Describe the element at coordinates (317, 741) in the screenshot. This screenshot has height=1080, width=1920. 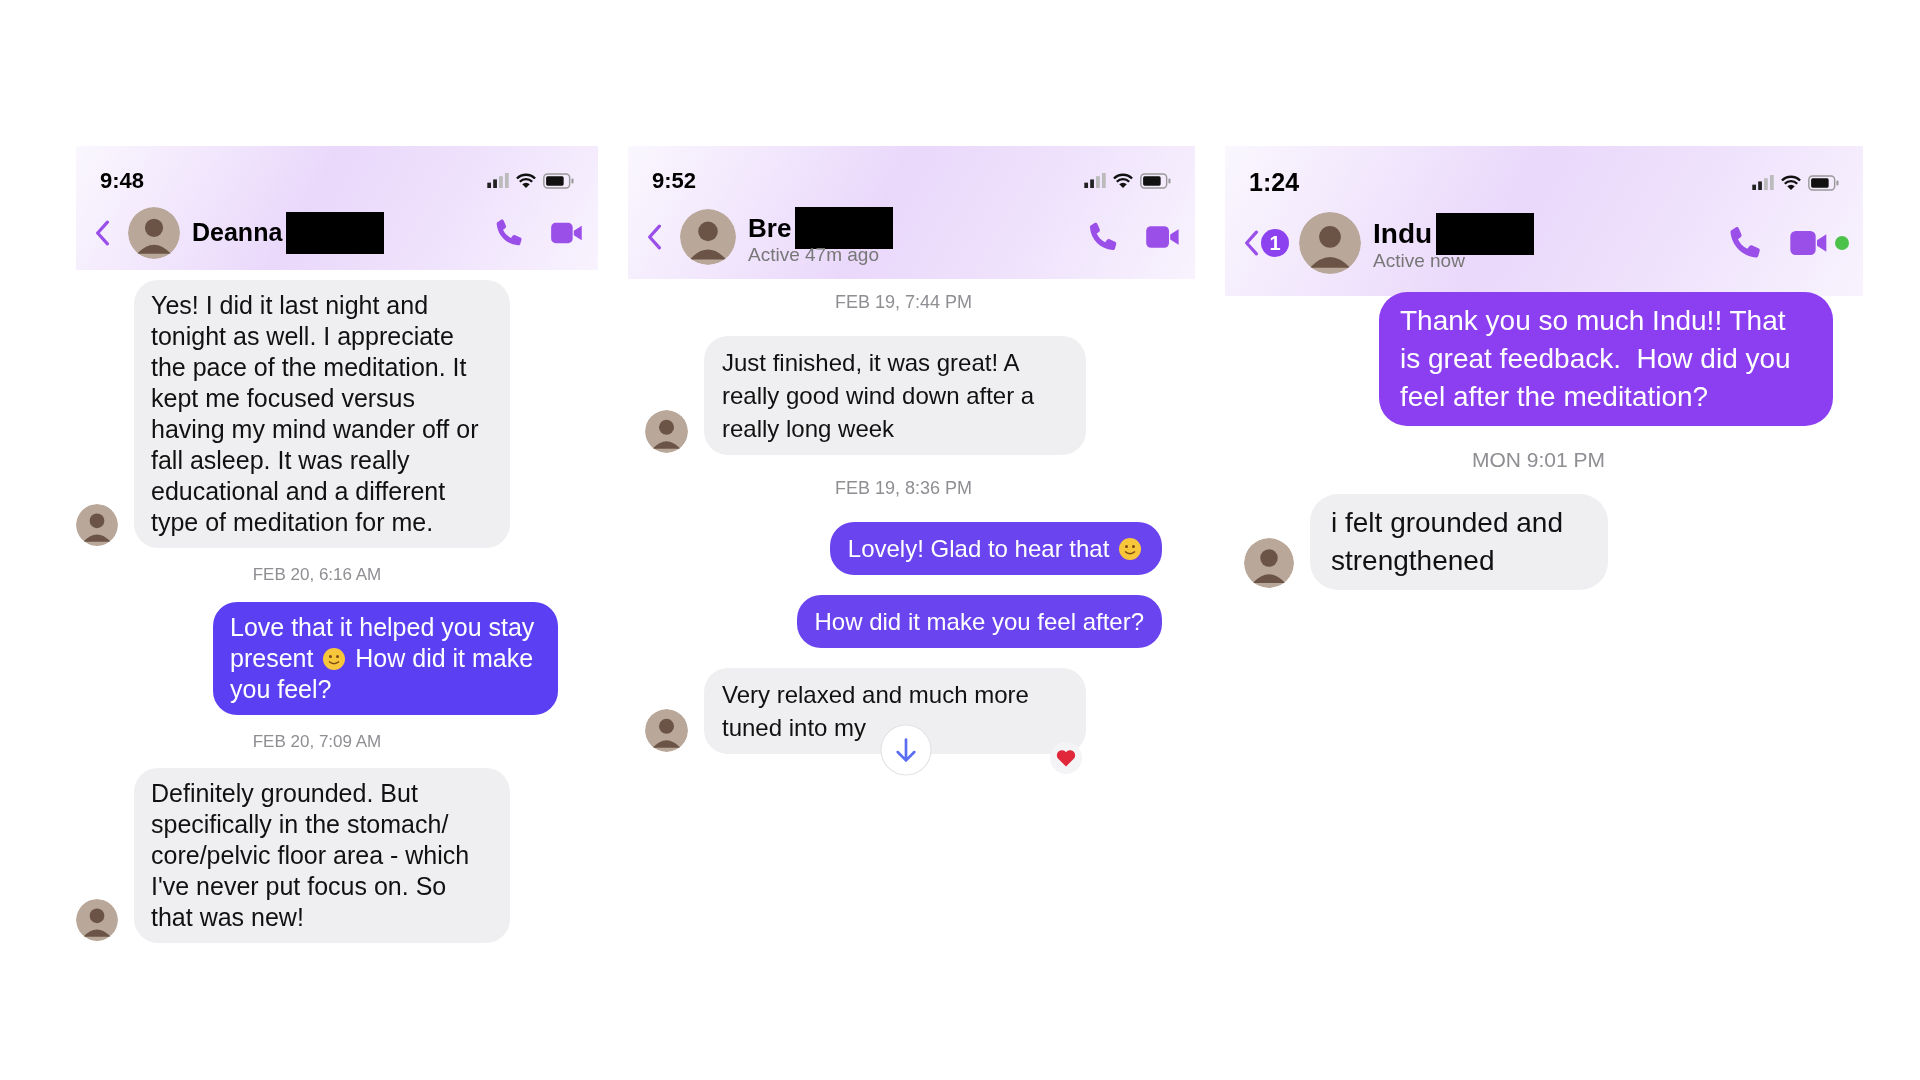
I see `message-timestamp: FEB 20, 7:09 AM` at that location.